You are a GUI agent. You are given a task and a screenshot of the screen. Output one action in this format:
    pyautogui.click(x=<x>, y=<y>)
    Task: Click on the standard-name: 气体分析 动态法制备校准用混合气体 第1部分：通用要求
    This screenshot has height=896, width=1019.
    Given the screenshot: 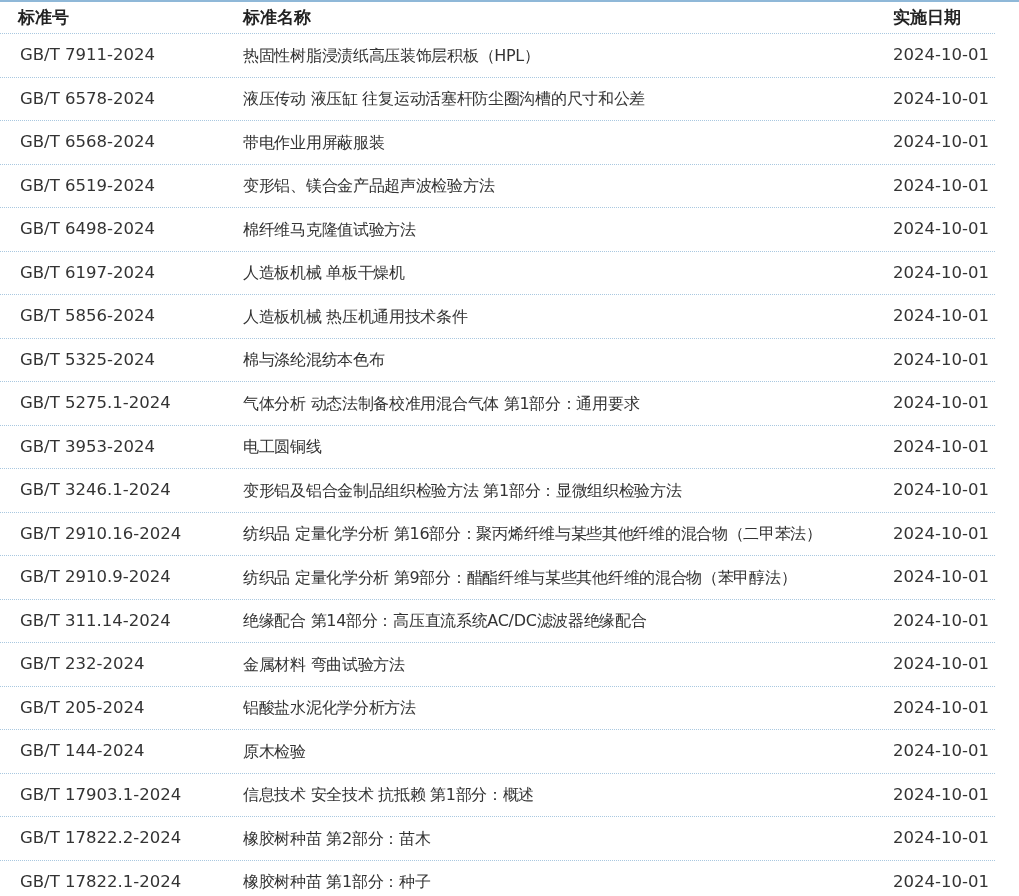 What is the action you would take?
    pyautogui.click(x=442, y=403)
    